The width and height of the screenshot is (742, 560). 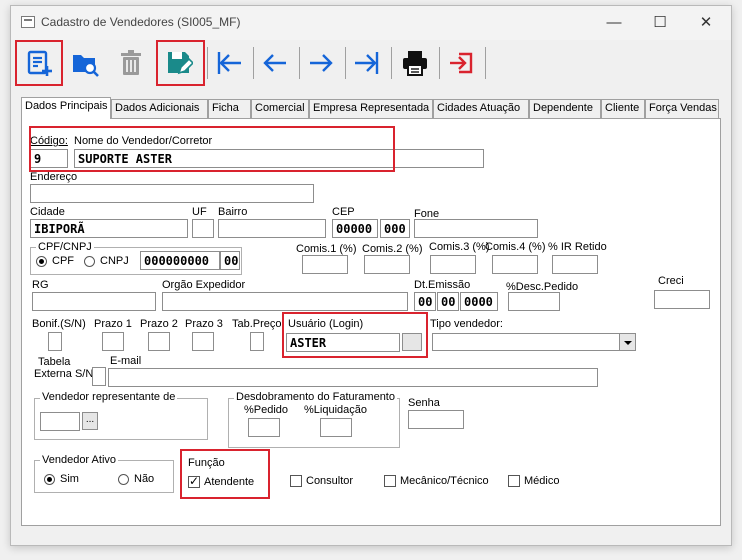 What do you see at coordinates (264, 427) in the screenshot?
I see `pct-pedido-field` at bounding box center [264, 427].